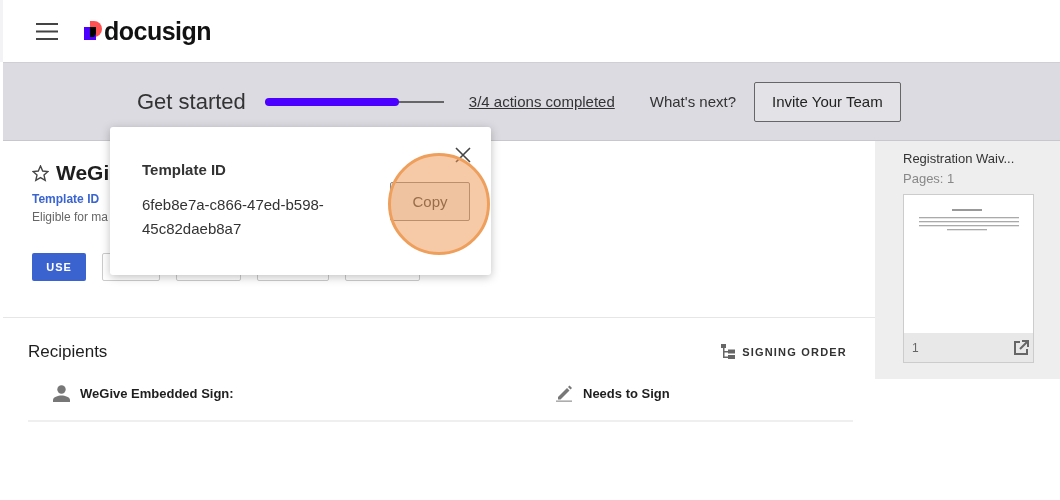  What do you see at coordinates (827, 101) in the screenshot?
I see `invite-button: Invite Your Team` at bounding box center [827, 101].